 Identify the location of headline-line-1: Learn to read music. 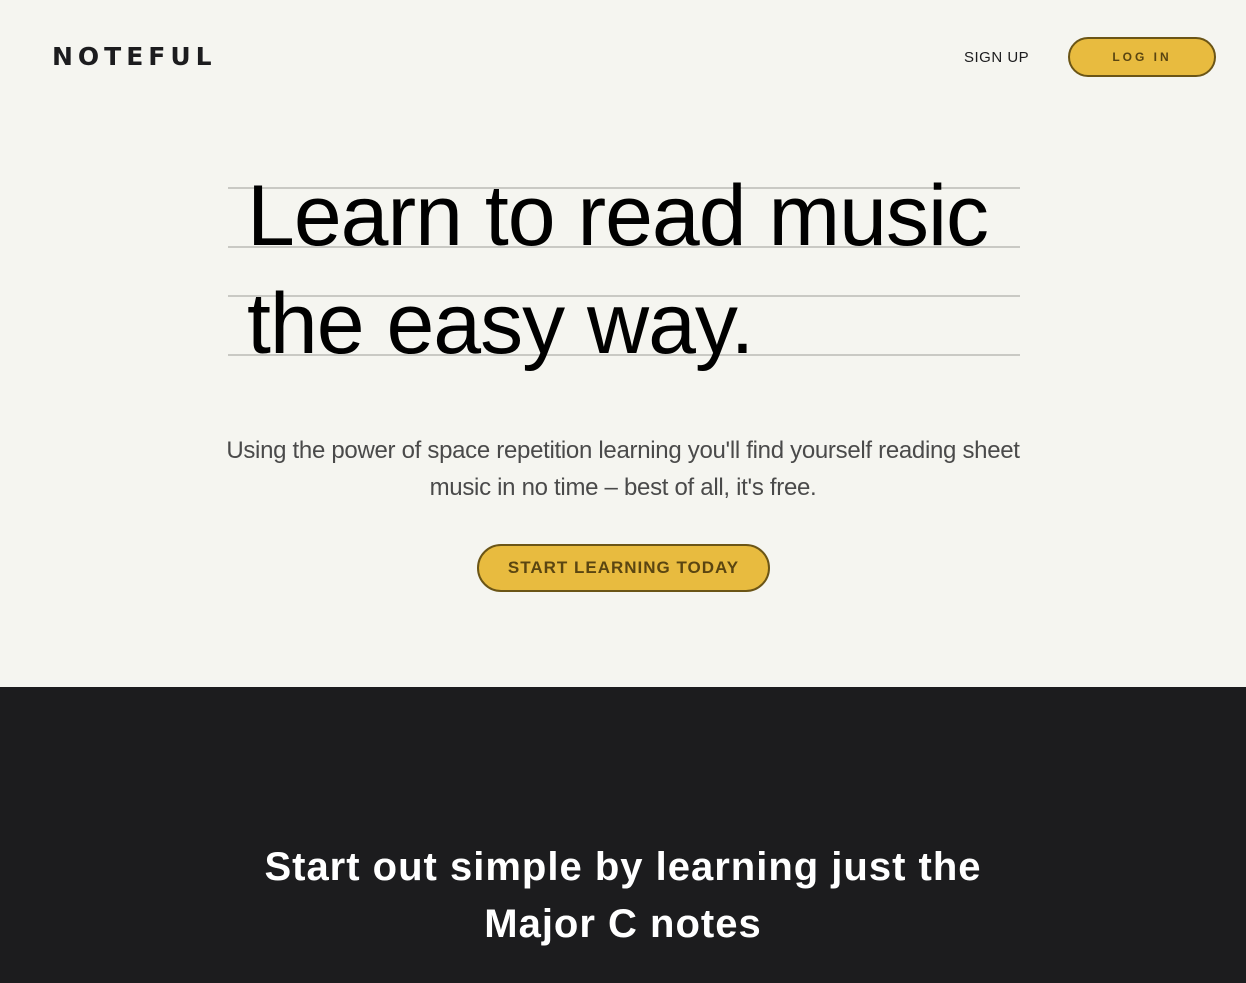
(618, 216).